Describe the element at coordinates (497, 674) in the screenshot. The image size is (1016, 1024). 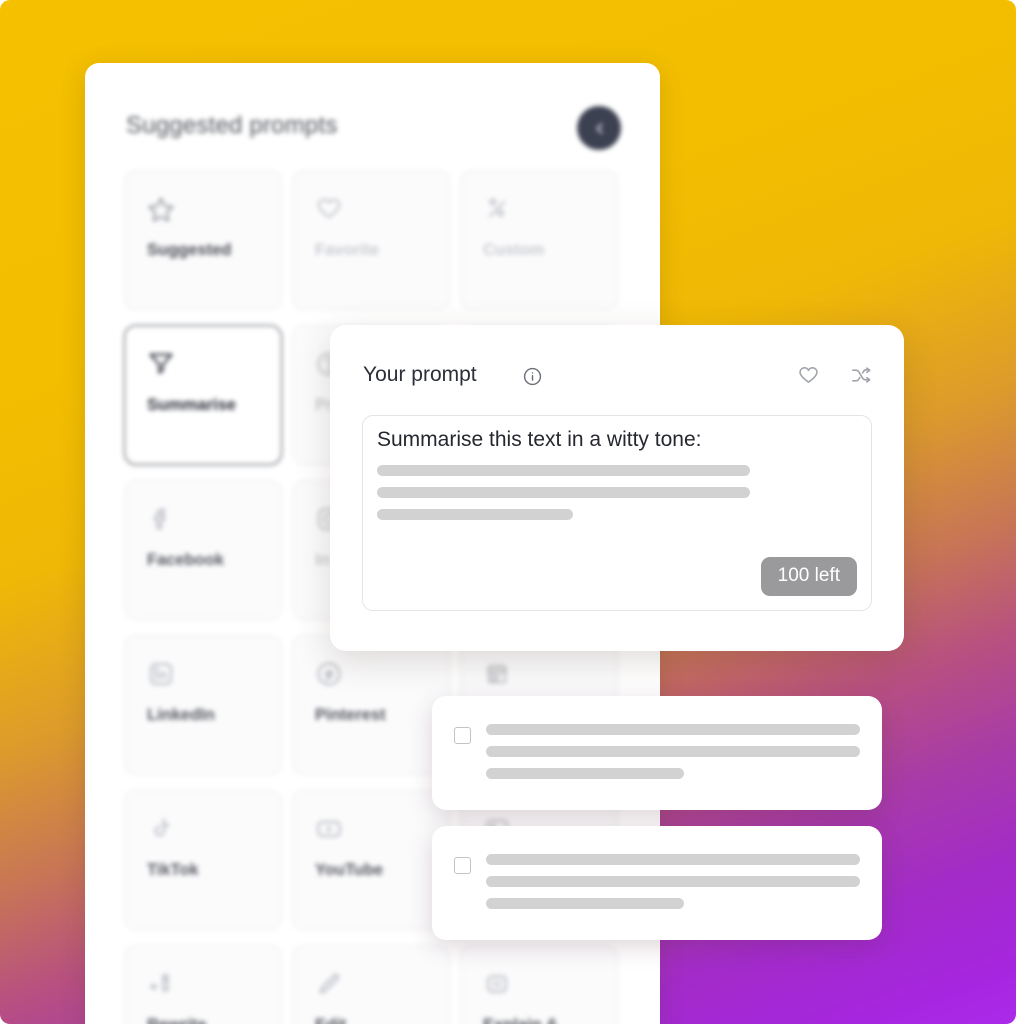
I see `storefront-icon` at that location.